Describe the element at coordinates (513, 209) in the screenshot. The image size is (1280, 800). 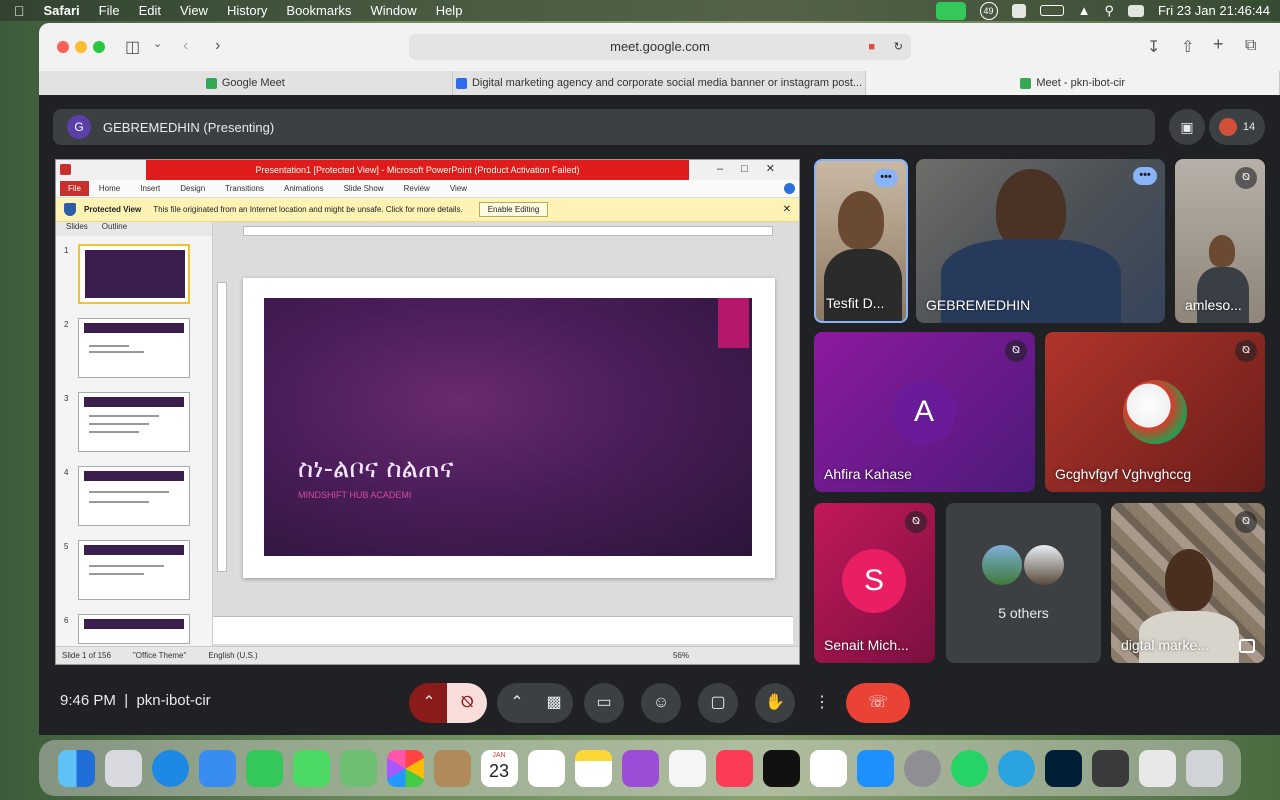
I see `enable-editing-button: Enable Editing` at that location.